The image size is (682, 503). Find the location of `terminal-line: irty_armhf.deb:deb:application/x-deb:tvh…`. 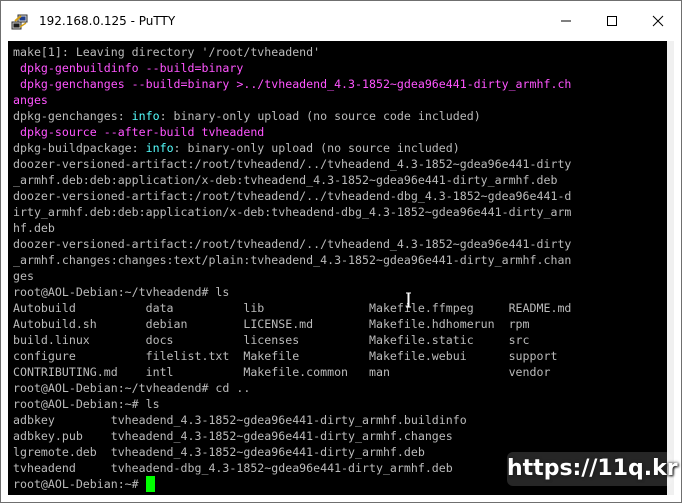

terminal-line: irty_armhf.deb:deb:application/x-deb:tvh… is located at coordinates (338, 212).